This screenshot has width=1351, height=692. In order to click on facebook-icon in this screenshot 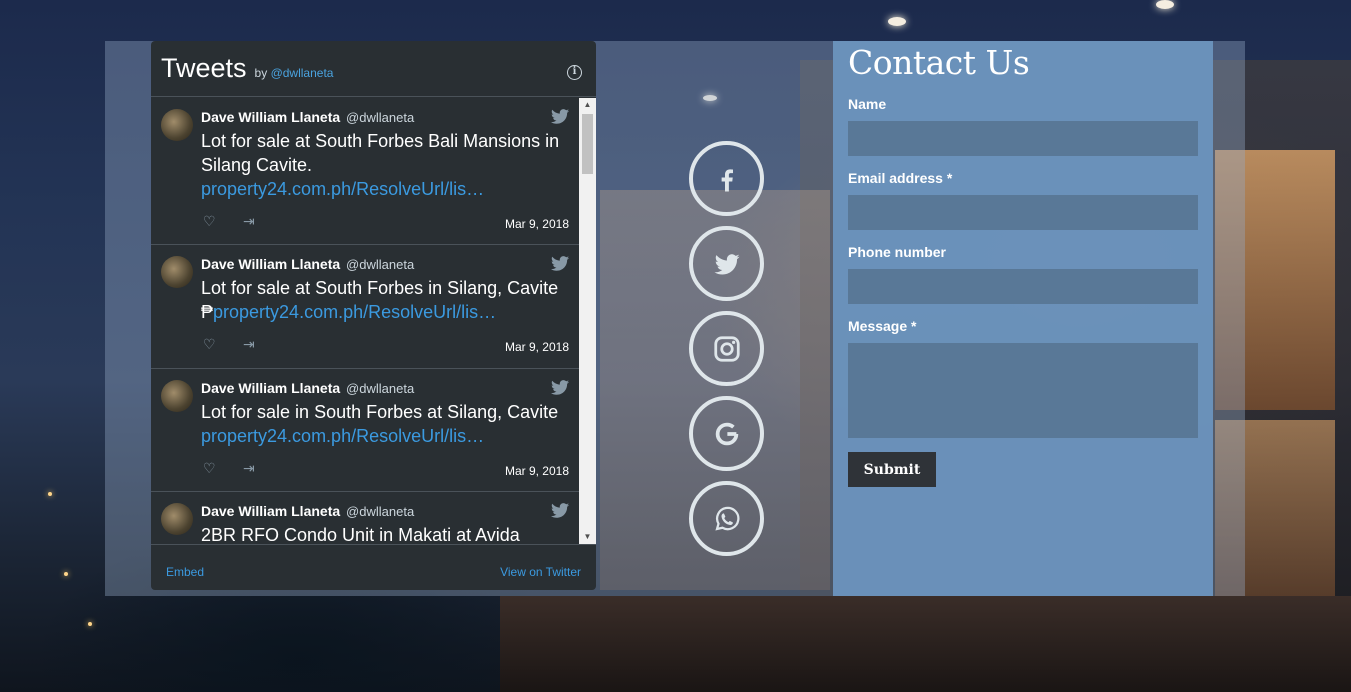, I will do `click(727, 179)`.